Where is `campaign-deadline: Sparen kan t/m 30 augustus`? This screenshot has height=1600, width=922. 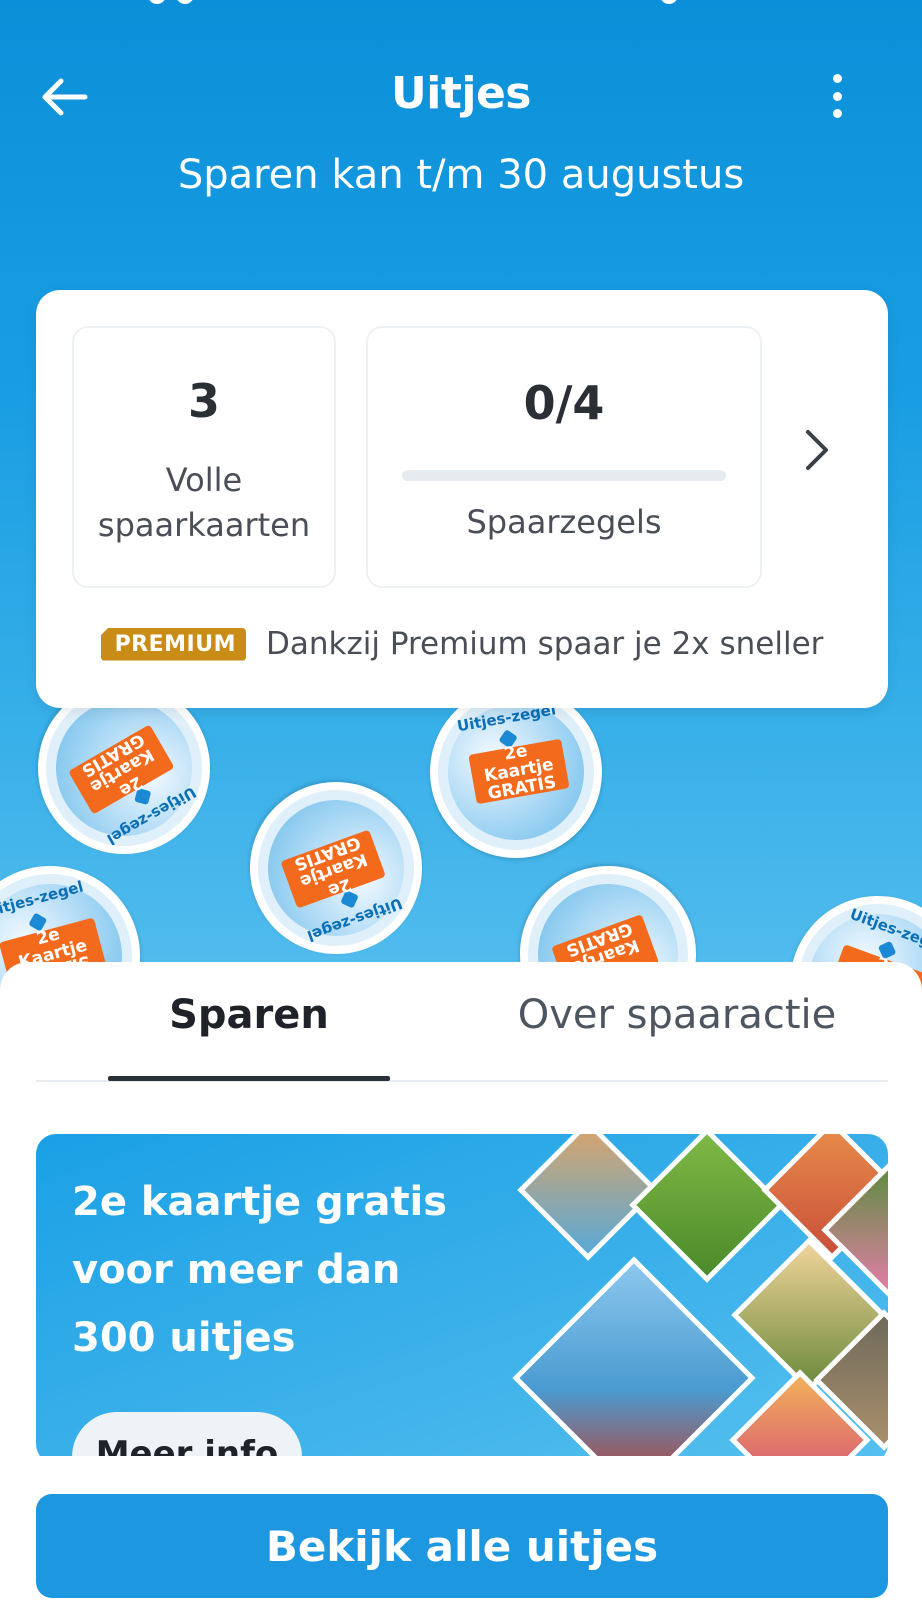
campaign-deadline: Sparen kan t/m 30 augustus is located at coordinates (461, 175).